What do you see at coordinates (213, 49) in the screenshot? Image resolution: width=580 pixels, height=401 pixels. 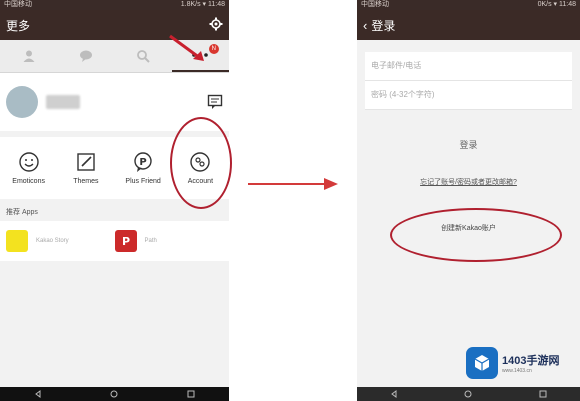 I see `new-badge: N` at bounding box center [213, 49].